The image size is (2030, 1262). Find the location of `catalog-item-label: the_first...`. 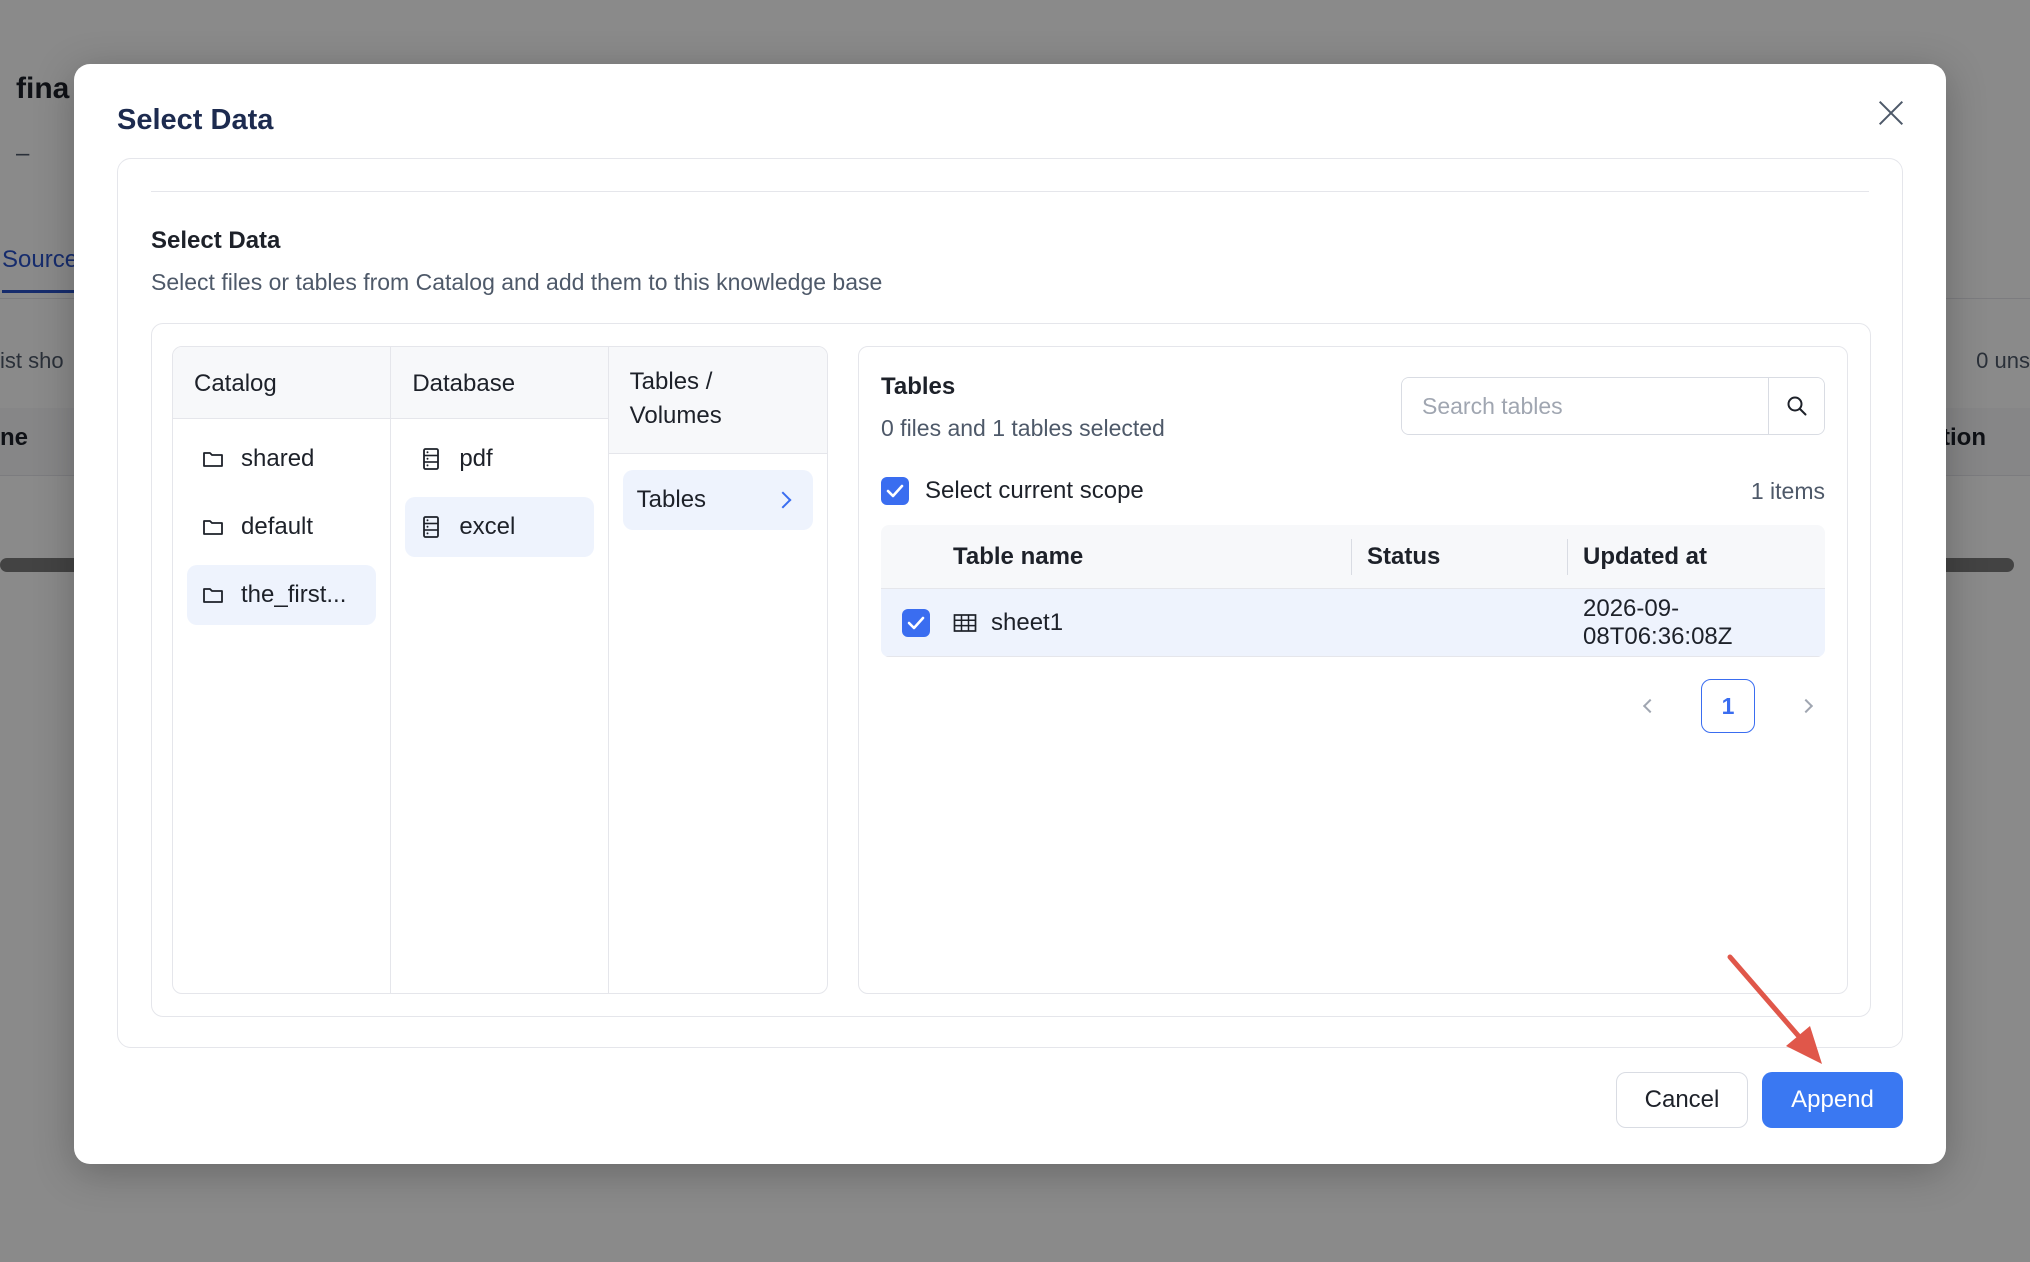

catalog-item-label: the_first... is located at coordinates (294, 594).